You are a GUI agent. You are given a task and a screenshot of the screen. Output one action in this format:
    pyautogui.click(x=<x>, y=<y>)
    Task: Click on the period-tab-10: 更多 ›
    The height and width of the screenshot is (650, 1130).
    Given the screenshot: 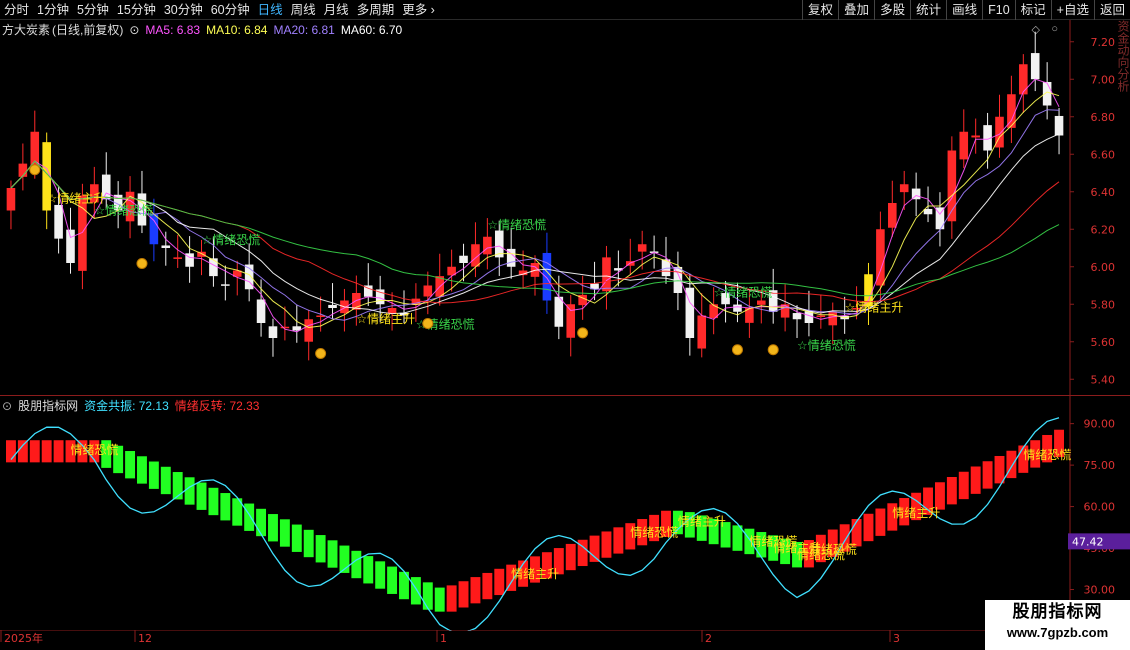 What is the action you would take?
    pyautogui.click(x=418, y=10)
    